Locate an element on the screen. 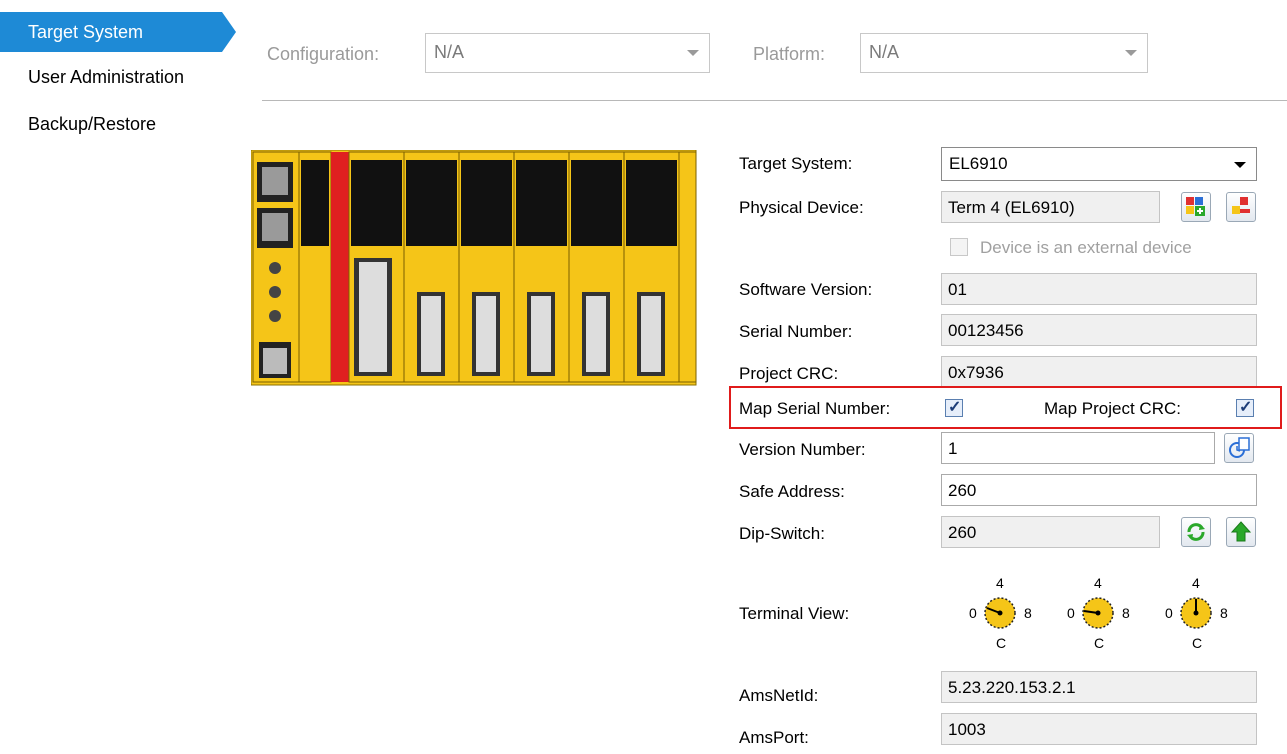 This screenshot has height=754, width=1287. map-serial-number-label: Map Serial Number: is located at coordinates (815, 408).